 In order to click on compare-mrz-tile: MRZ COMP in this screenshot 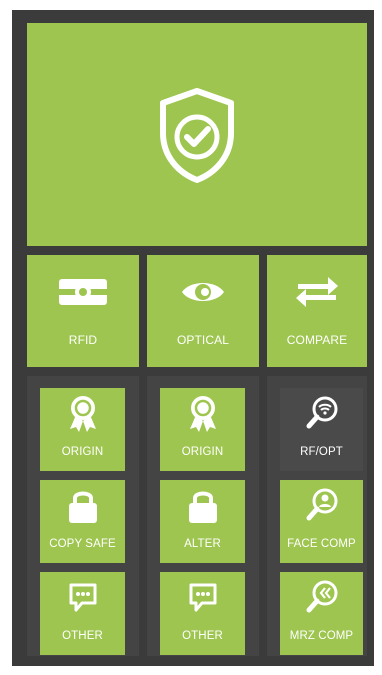, I will do `click(321, 613)`.